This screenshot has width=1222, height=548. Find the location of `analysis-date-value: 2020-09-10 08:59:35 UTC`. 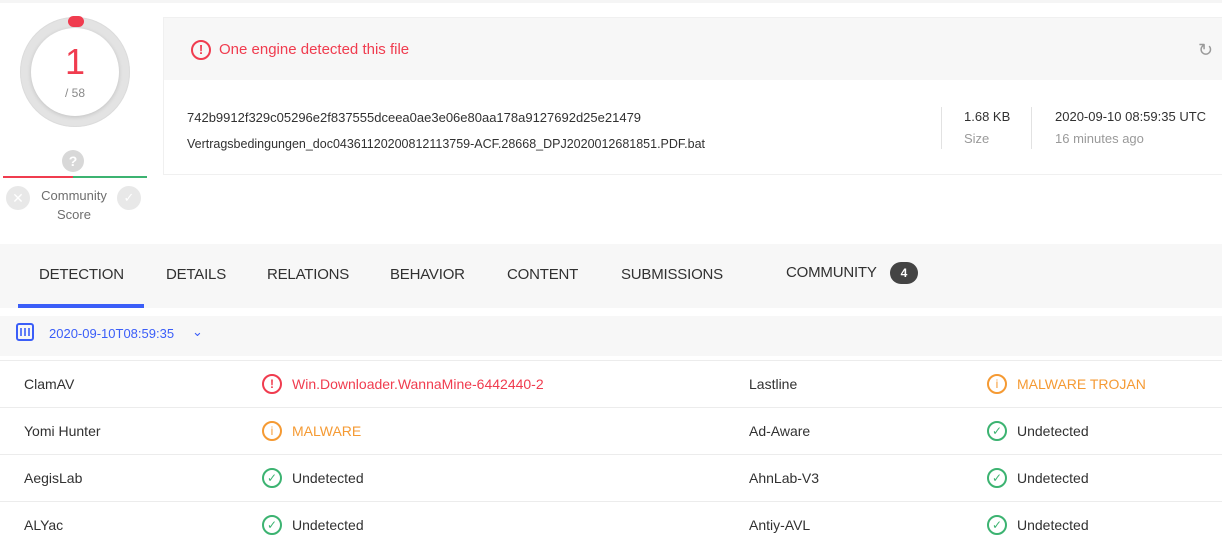

analysis-date-value: 2020-09-10 08:59:35 UTC is located at coordinates (1131, 116).